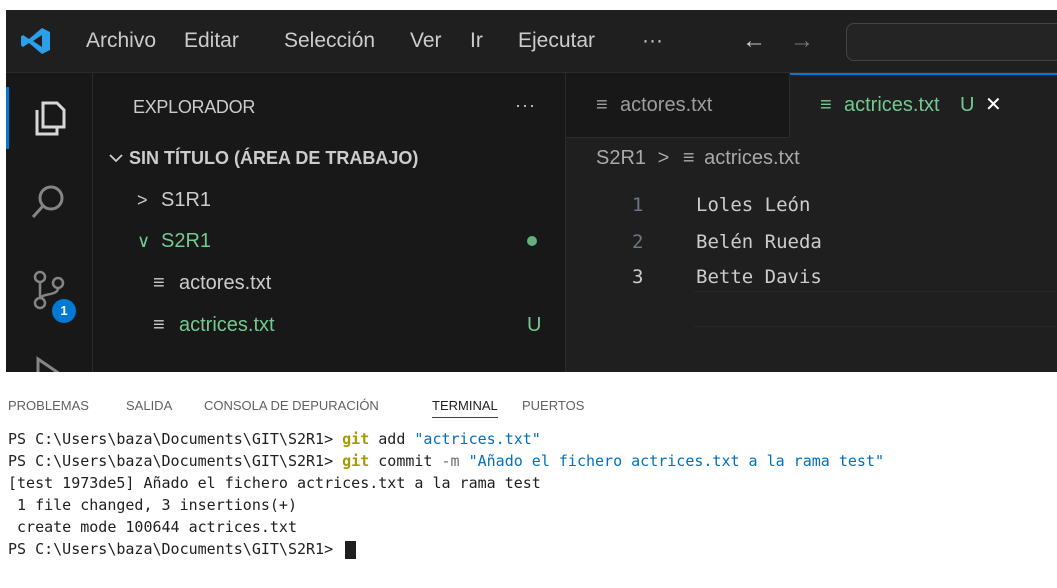  I want to click on menu-editar: Editar, so click(211, 41).